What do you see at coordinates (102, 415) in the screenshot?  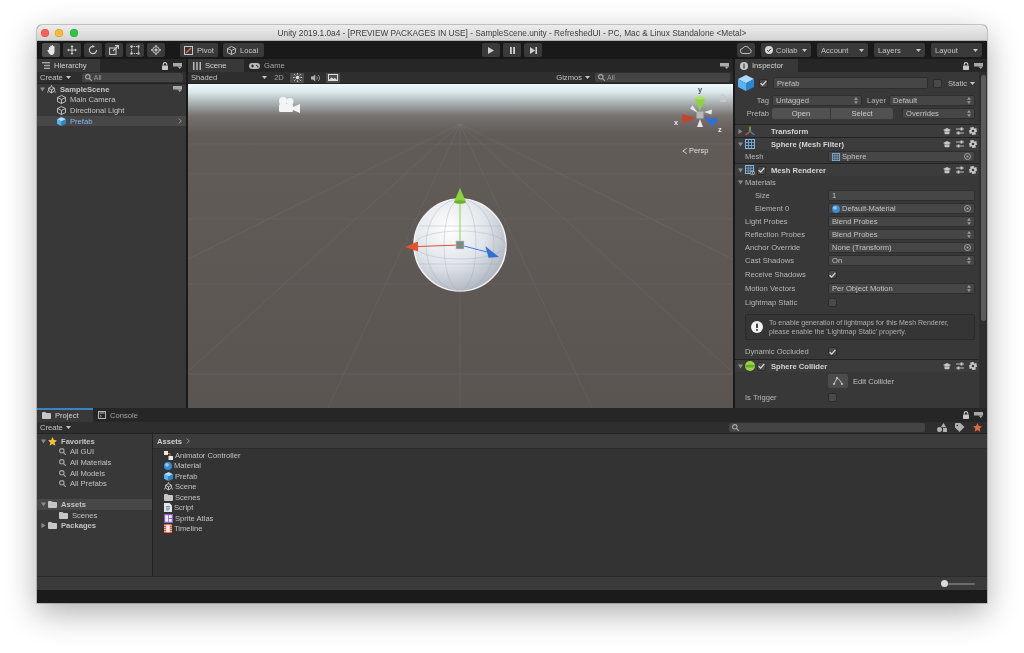 I see `terminal-icon` at bounding box center [102, 415].